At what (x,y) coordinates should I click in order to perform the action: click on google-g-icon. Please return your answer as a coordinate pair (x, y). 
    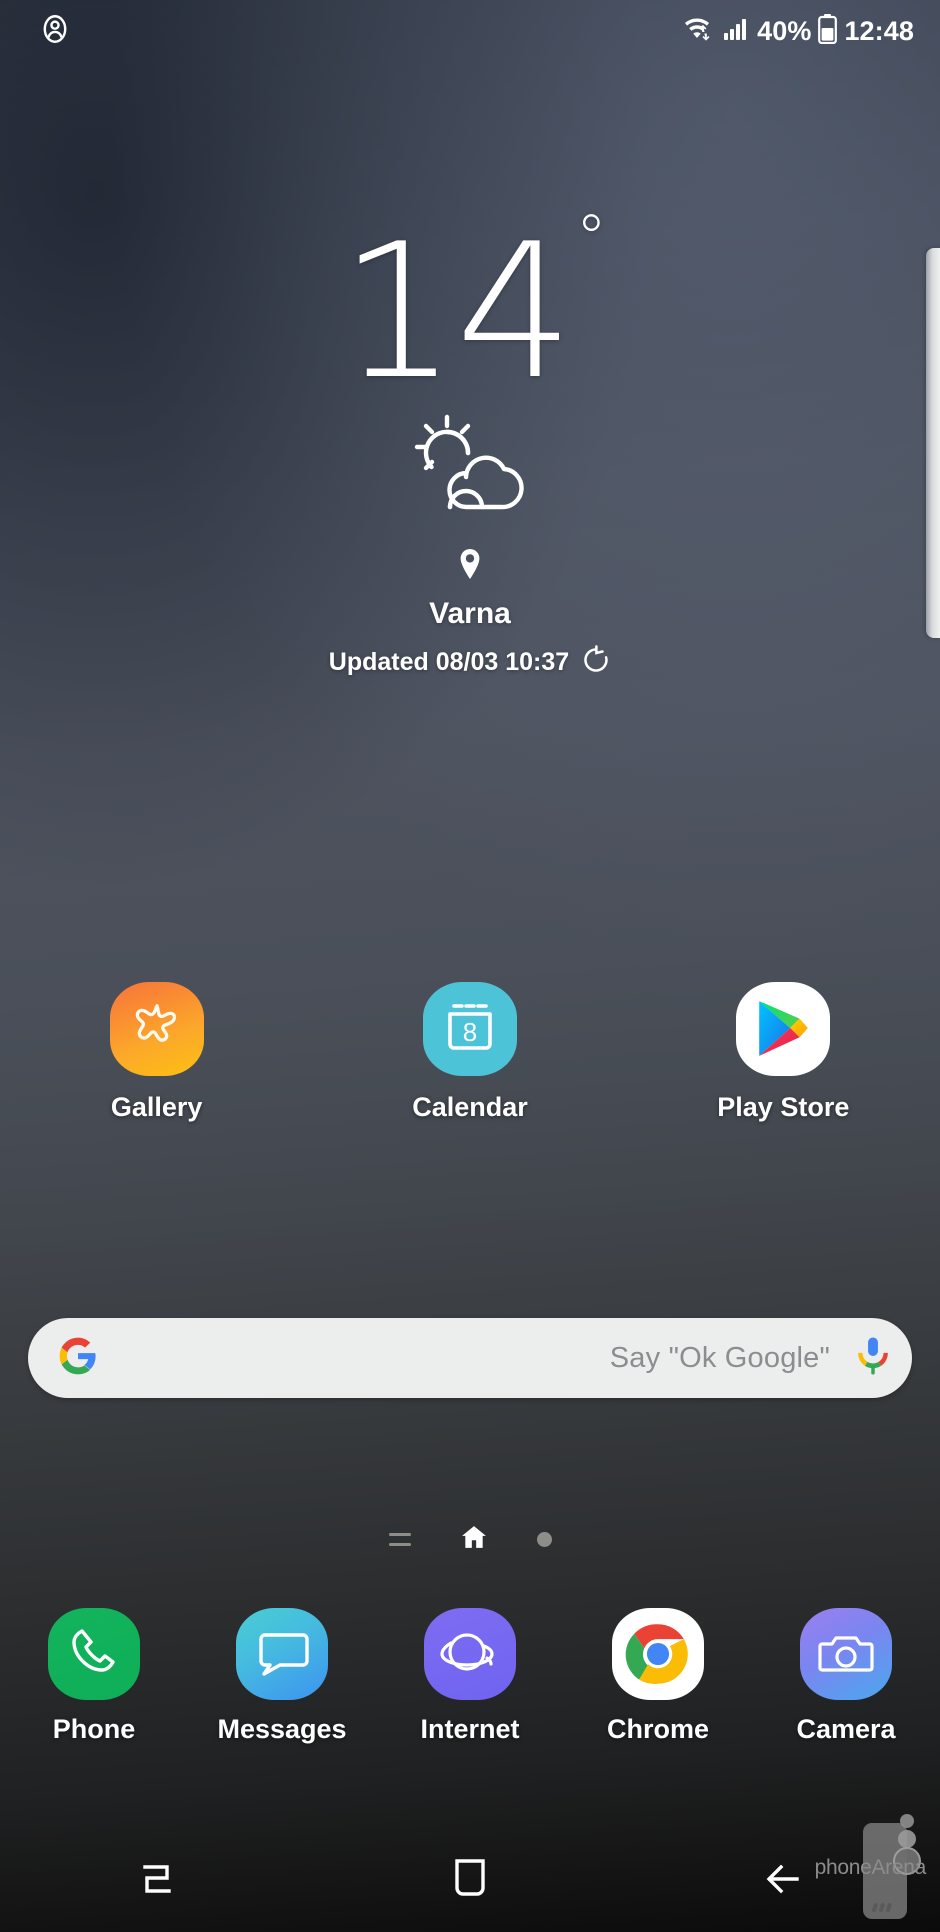
    Looking at the image, I should click on (78, 1358).